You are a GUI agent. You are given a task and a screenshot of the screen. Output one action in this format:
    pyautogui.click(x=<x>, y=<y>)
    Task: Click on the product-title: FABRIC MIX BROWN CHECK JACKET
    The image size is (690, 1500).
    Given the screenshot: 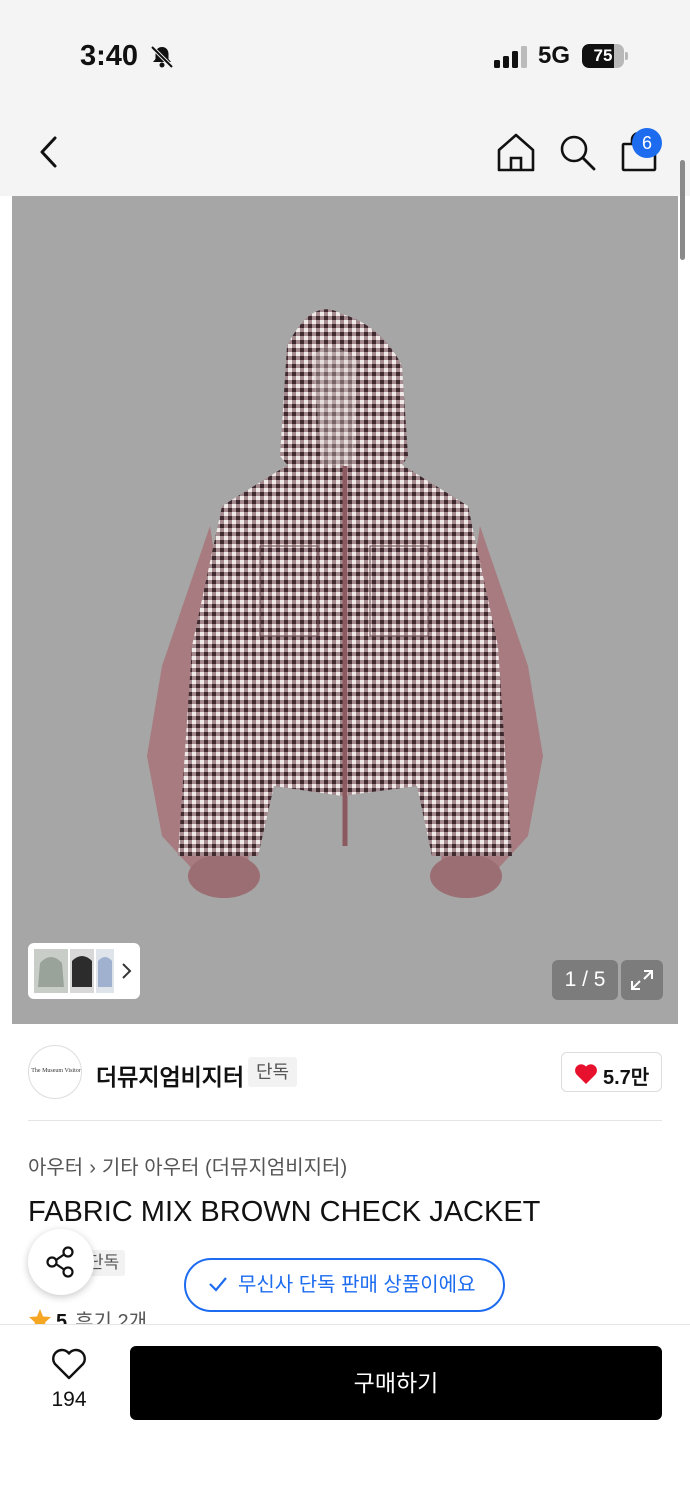 What is the action you would take?
    pyautogui.click(x=284, y=1212)
    